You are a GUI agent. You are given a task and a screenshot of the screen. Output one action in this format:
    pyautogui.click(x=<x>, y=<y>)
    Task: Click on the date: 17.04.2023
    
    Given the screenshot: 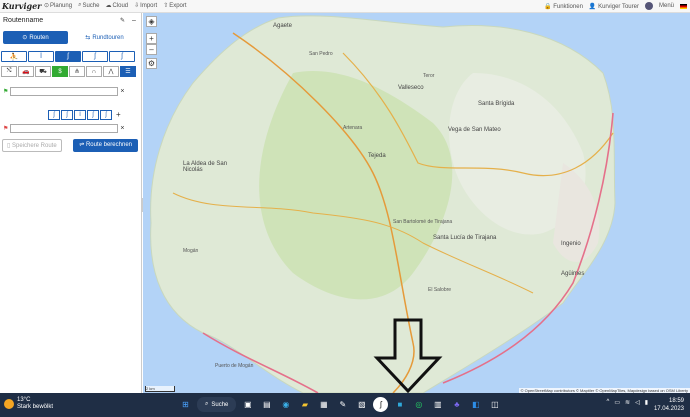 What is the action you would take?
    pyautogui.click(x=668, y=409)
    